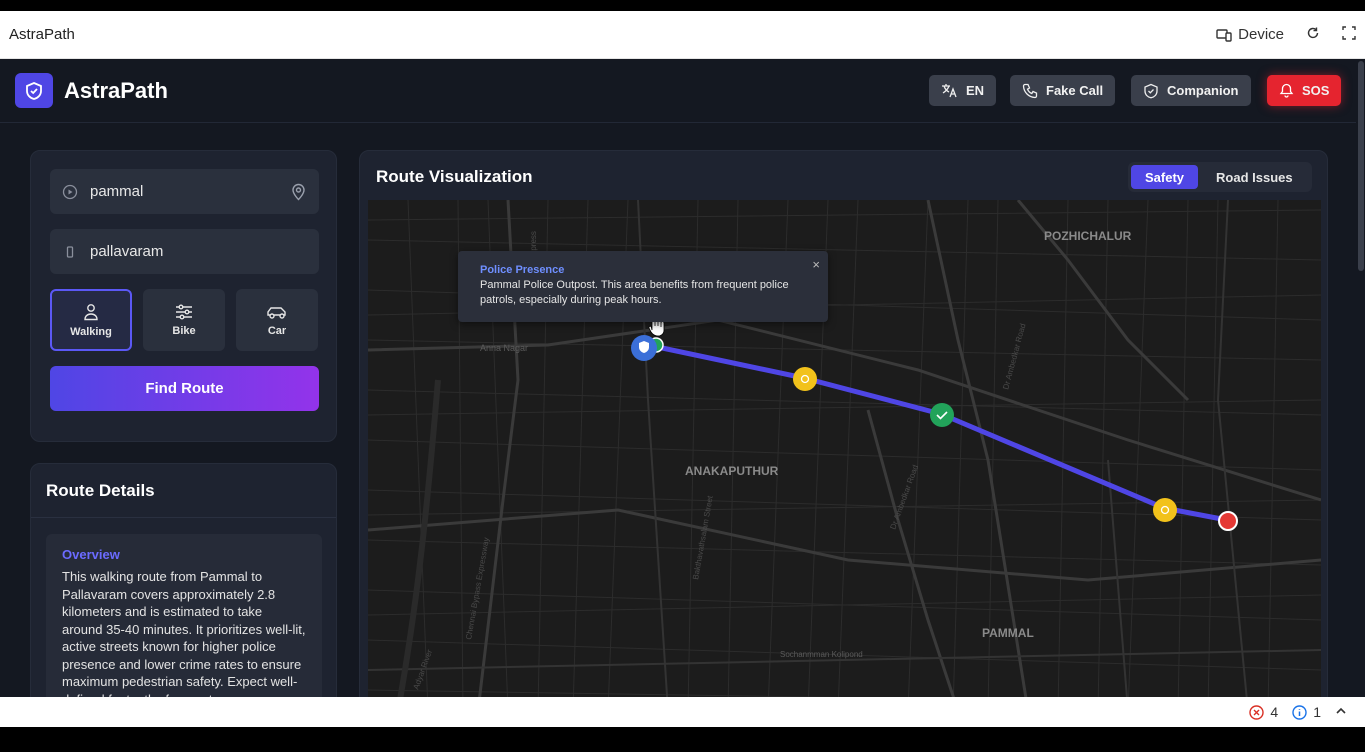 Image resolution: width=1365 pixels, height=752 pixels. Describe the element at coordinates (1261, 34) in the screenshot. I see `device-label: Device` at that location.